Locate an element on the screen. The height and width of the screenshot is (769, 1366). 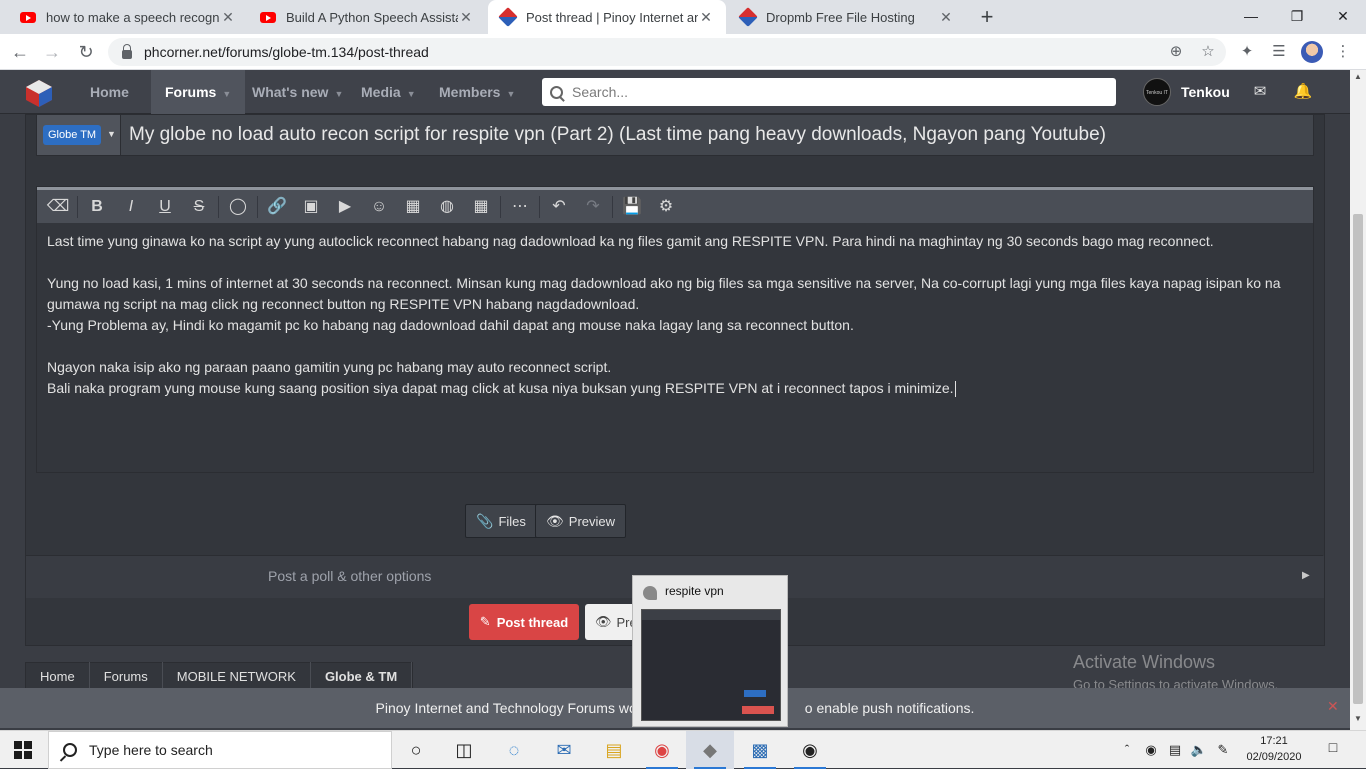
image-icon: ▣ is located at coordinates (311, 207).